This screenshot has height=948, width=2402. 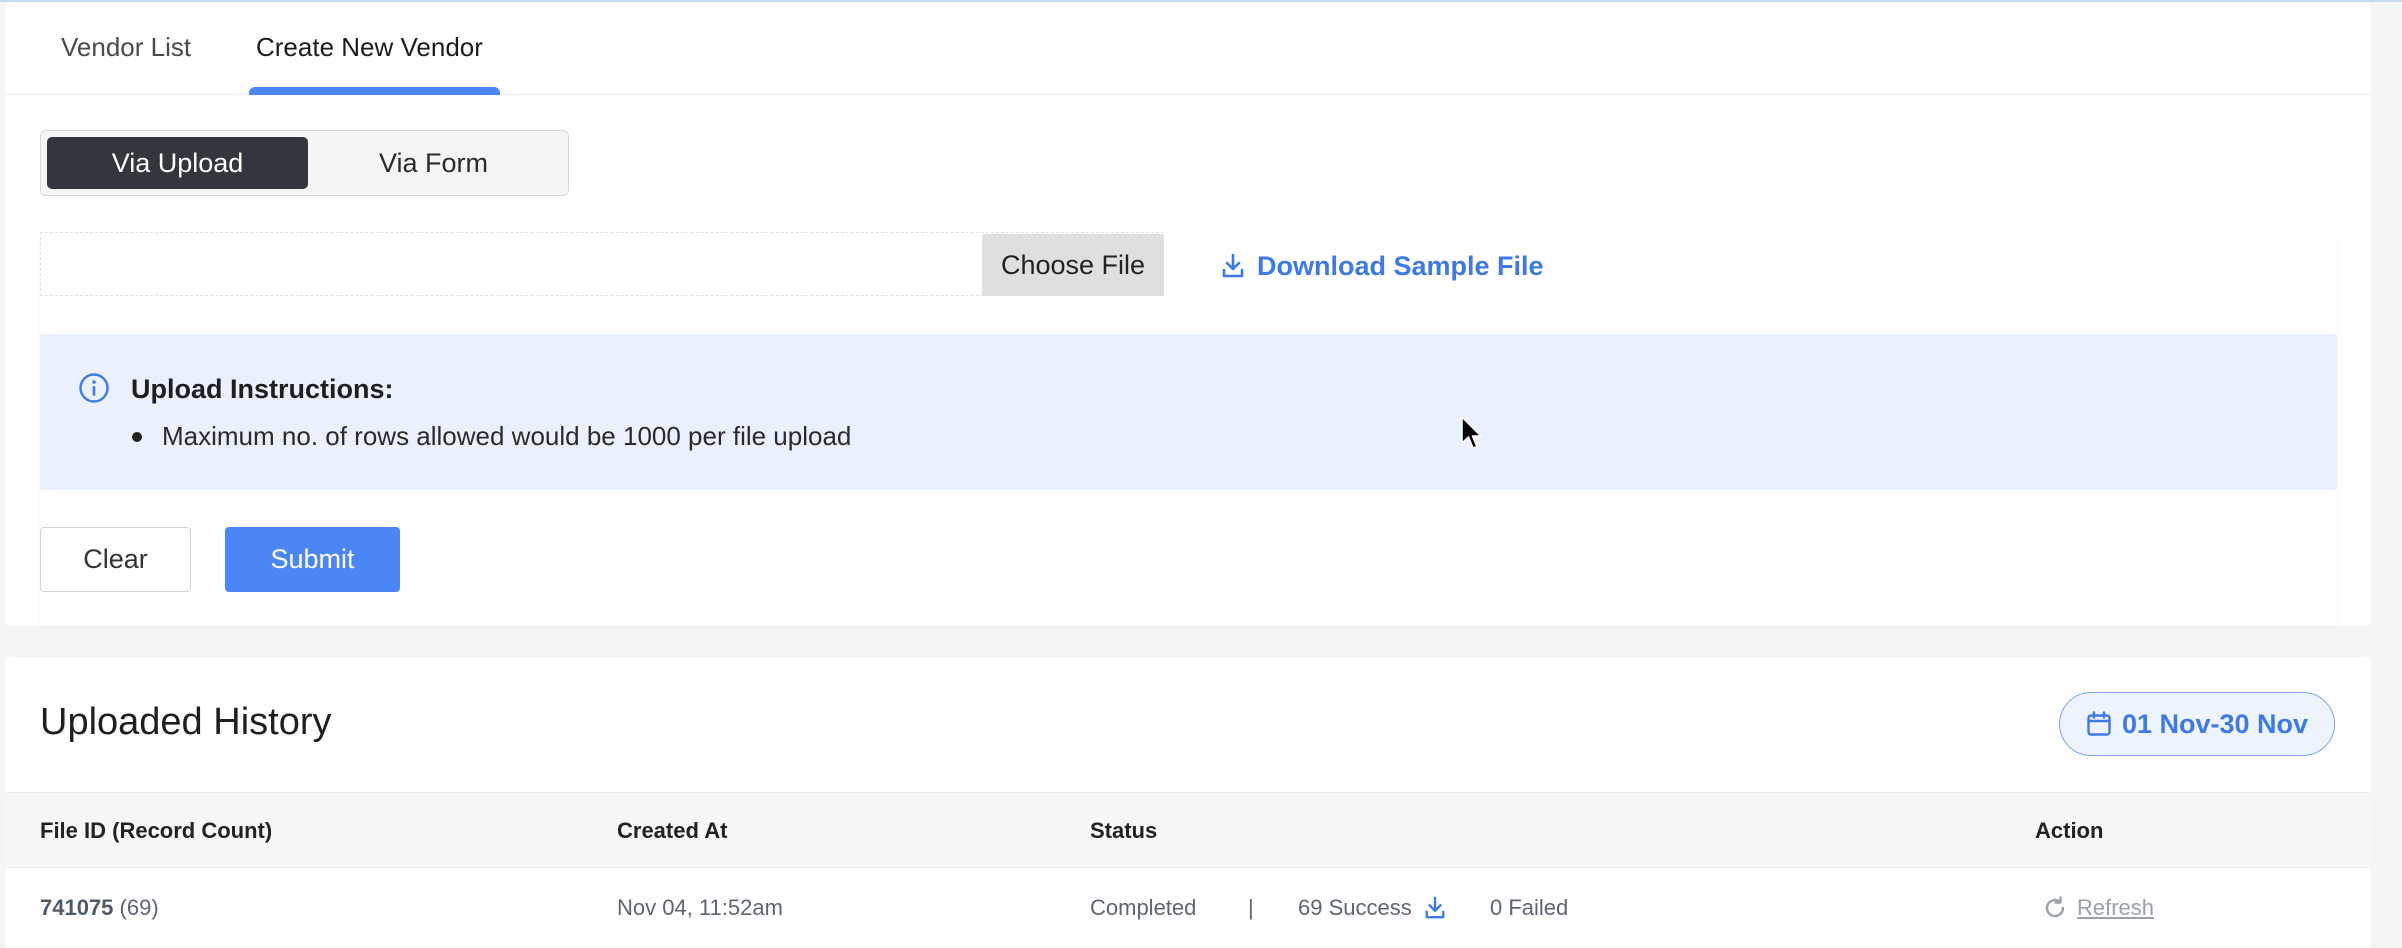 I want to click on file-input-field: Choose File, so click(x=602, y=264).